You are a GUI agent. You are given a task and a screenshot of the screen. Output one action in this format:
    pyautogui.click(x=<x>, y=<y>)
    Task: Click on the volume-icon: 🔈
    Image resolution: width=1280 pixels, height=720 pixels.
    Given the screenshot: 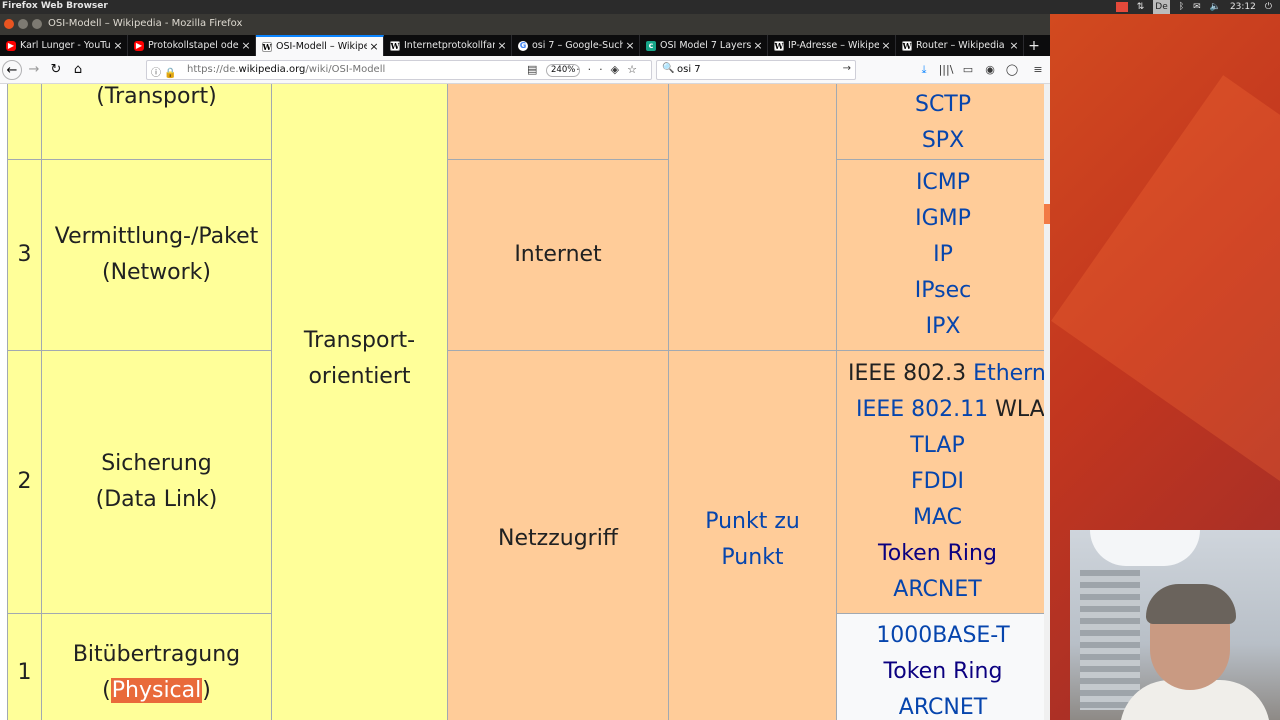 What is the action you would take?
    pyautogui.click(x=1215, y=7)
    